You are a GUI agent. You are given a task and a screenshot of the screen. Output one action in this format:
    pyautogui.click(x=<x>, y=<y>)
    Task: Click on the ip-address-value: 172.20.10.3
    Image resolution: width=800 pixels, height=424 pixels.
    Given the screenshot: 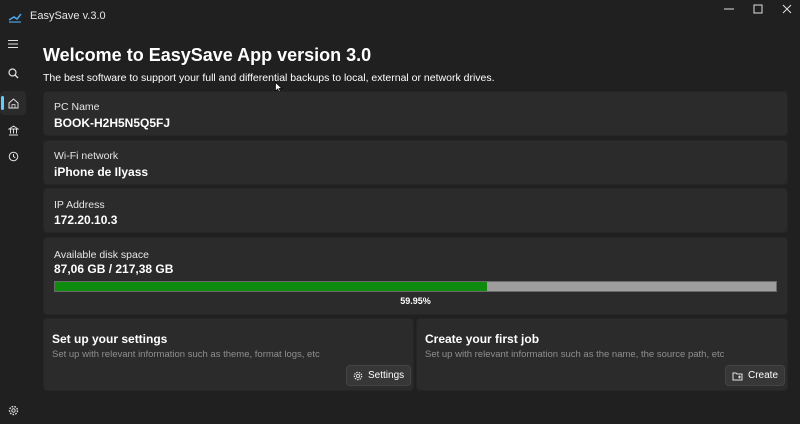 What is the action you would take?
    pyautogui.click(x=86, y=220)
    